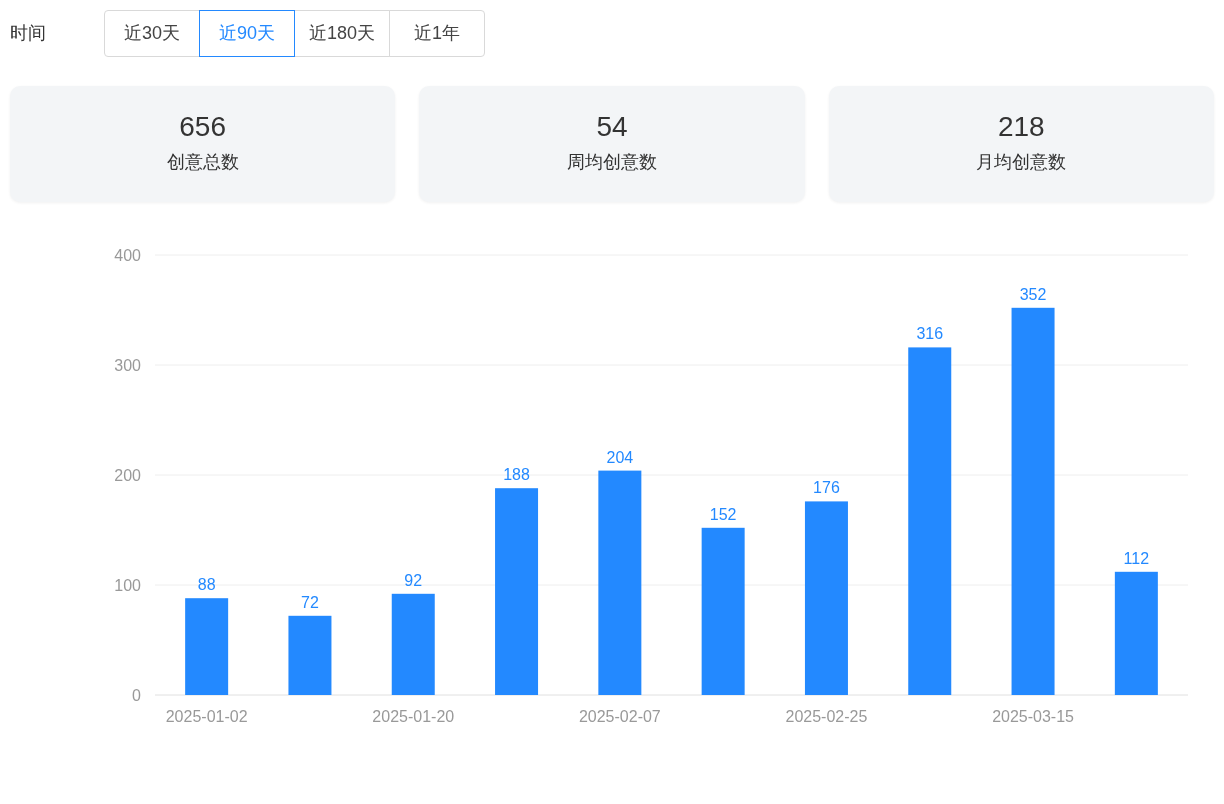  I want to click on bar-value-label: 72, so click(310, 602).